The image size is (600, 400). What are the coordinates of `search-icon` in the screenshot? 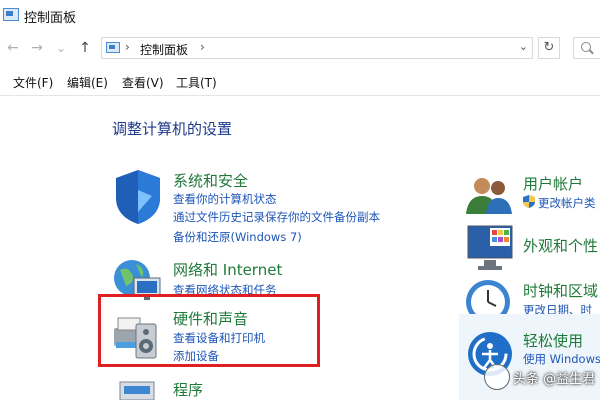 It's located at (586, 47).